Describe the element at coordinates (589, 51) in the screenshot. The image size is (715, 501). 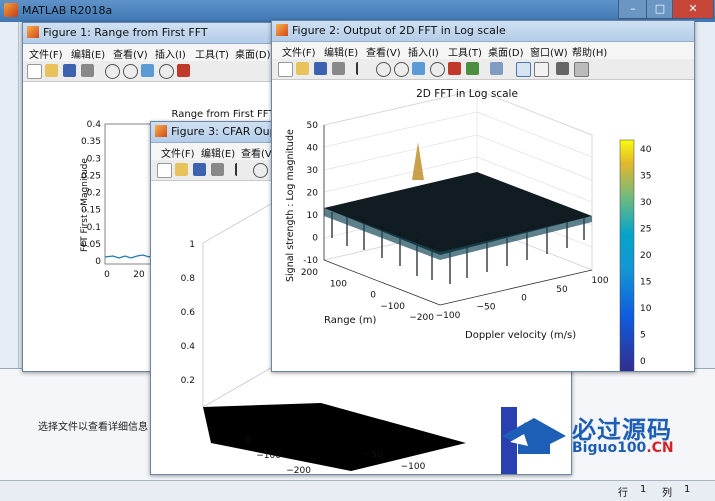
I see `menu-help: 帮助(H)` at that location.